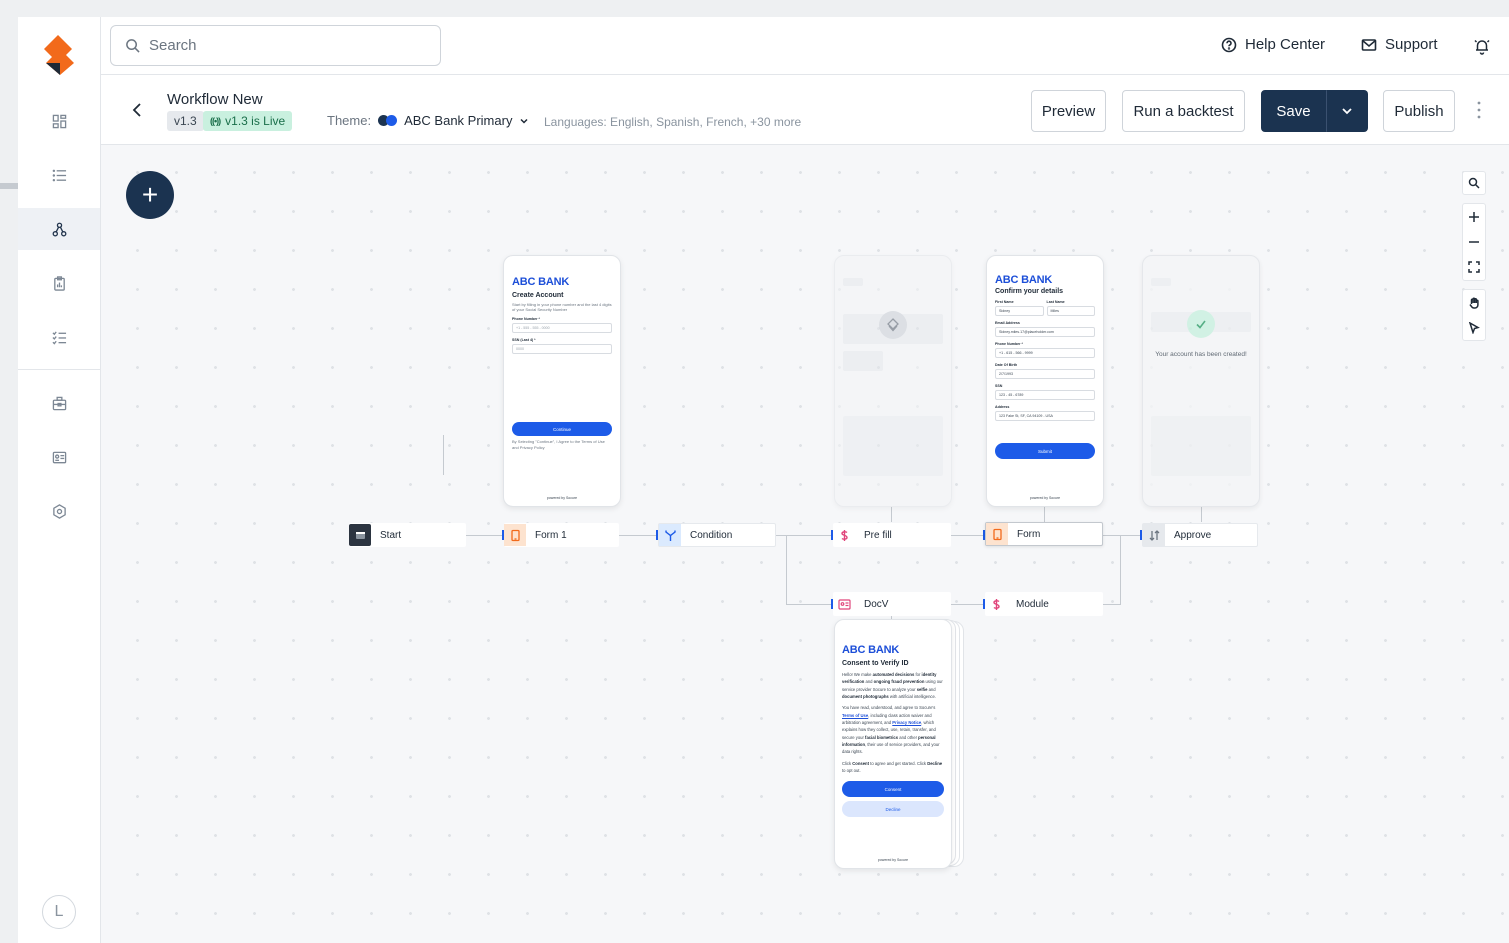  I want to click on node-condition: Condition, so click(717, 535).